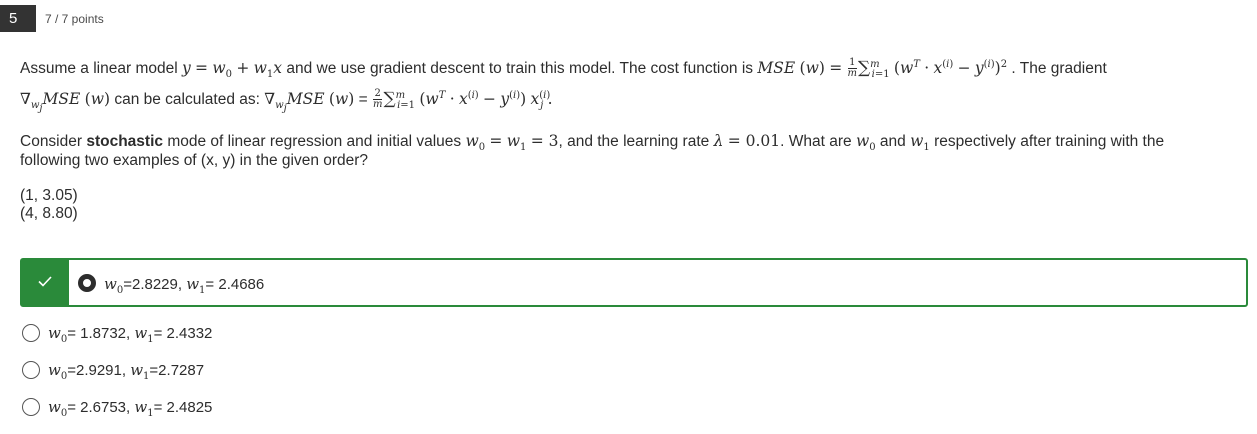 This screenshot has width=1257, height=434. Describe the element at coordinates (636, 141) in the screenshot. I see `p2-text-3: , and the learning rate` at that location.